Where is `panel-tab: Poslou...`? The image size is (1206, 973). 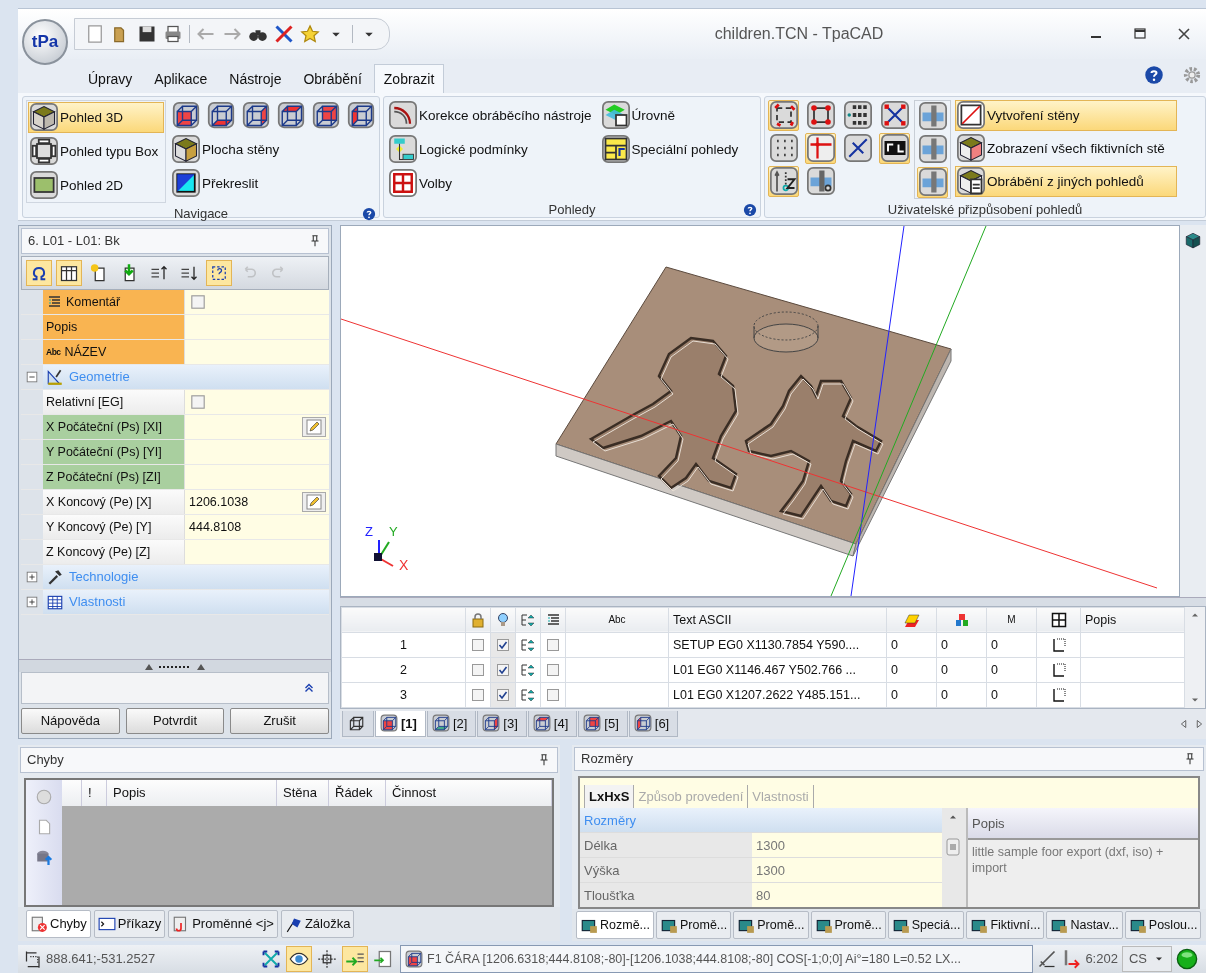 panel-tab: Poslou... is located at coordinates (1163, 925).